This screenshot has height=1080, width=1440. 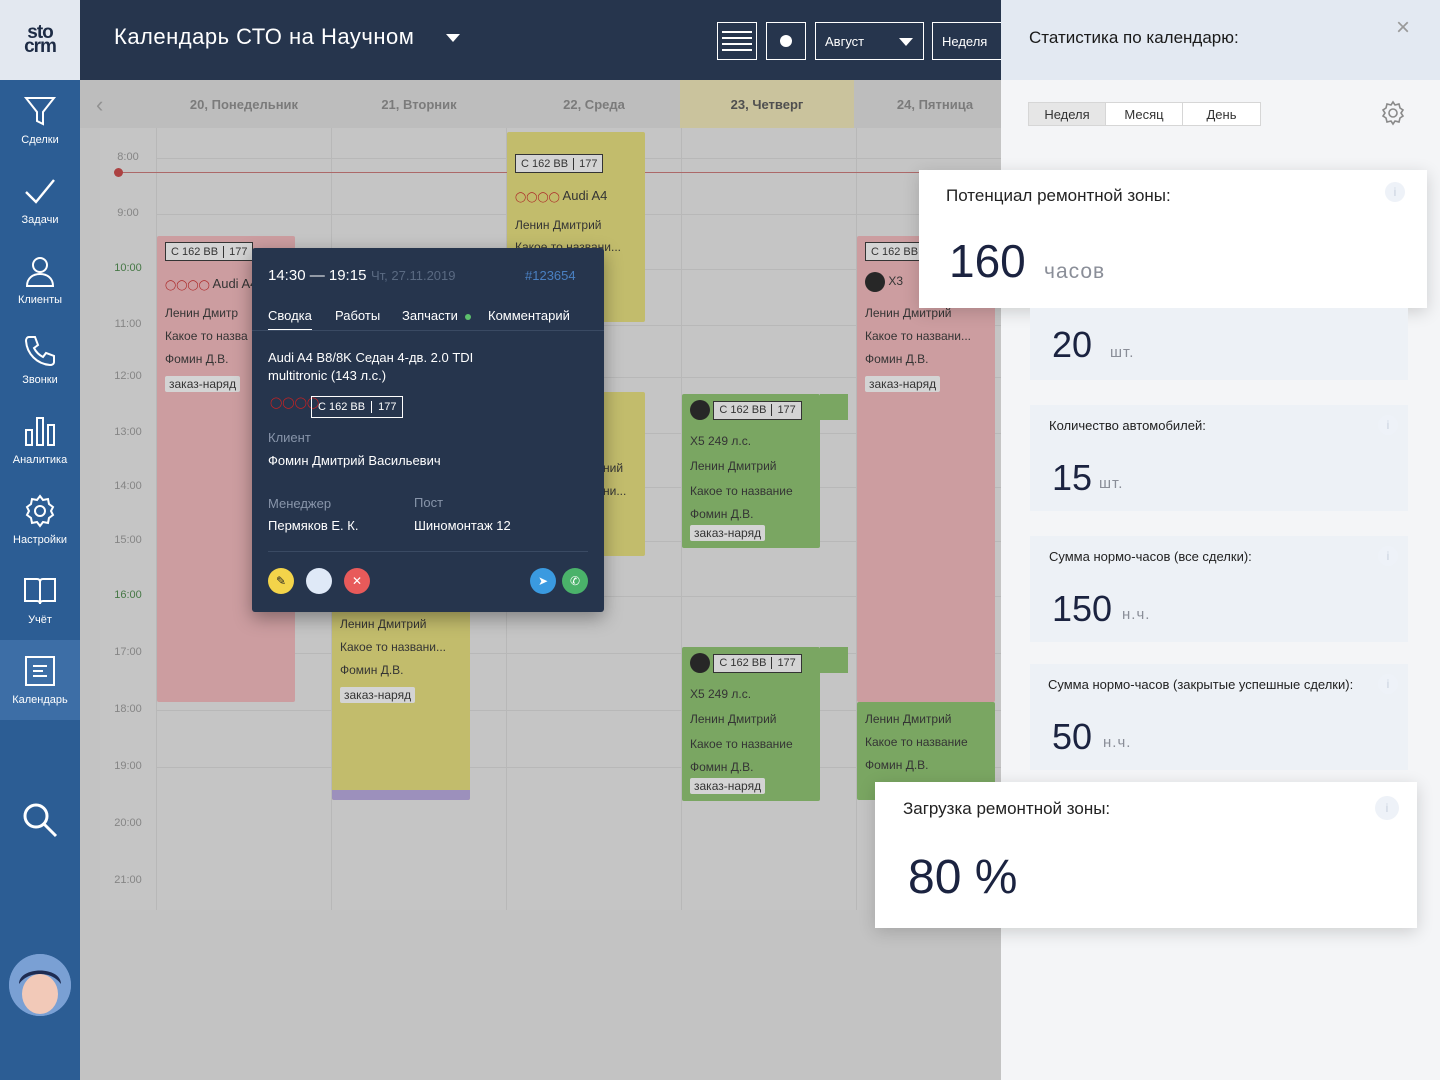 I want to click on stat-card-count: 20 шт., so click(x=1219, y=344).